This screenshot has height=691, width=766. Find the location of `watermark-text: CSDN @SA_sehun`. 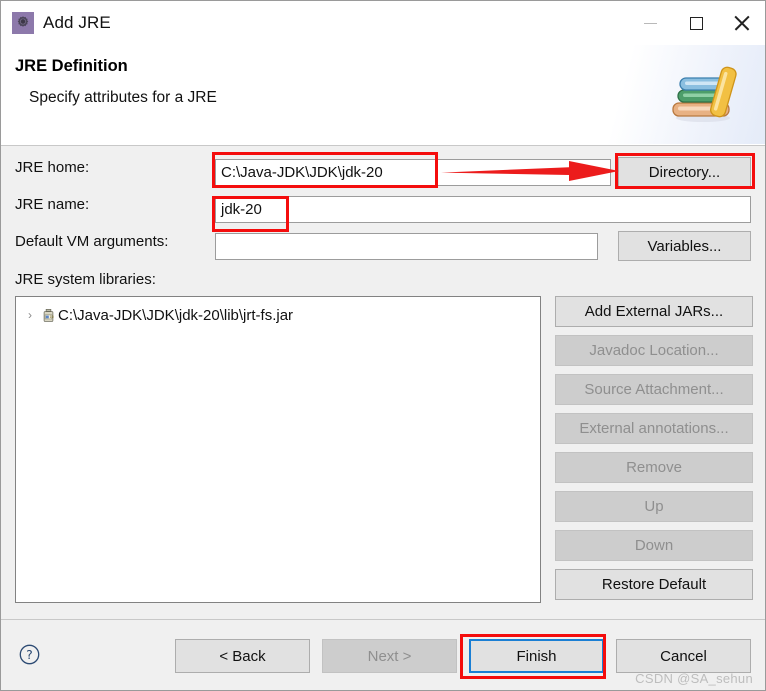

watermark-text: CSDN @SA_sehun is located at coordinates (694, 678).